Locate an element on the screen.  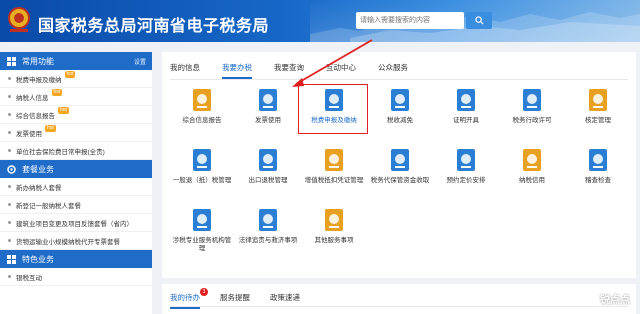
main-tabs: 我的信息 我要办税 我要查询 互动中心 公众服务 is located at coordinates (300, 70).